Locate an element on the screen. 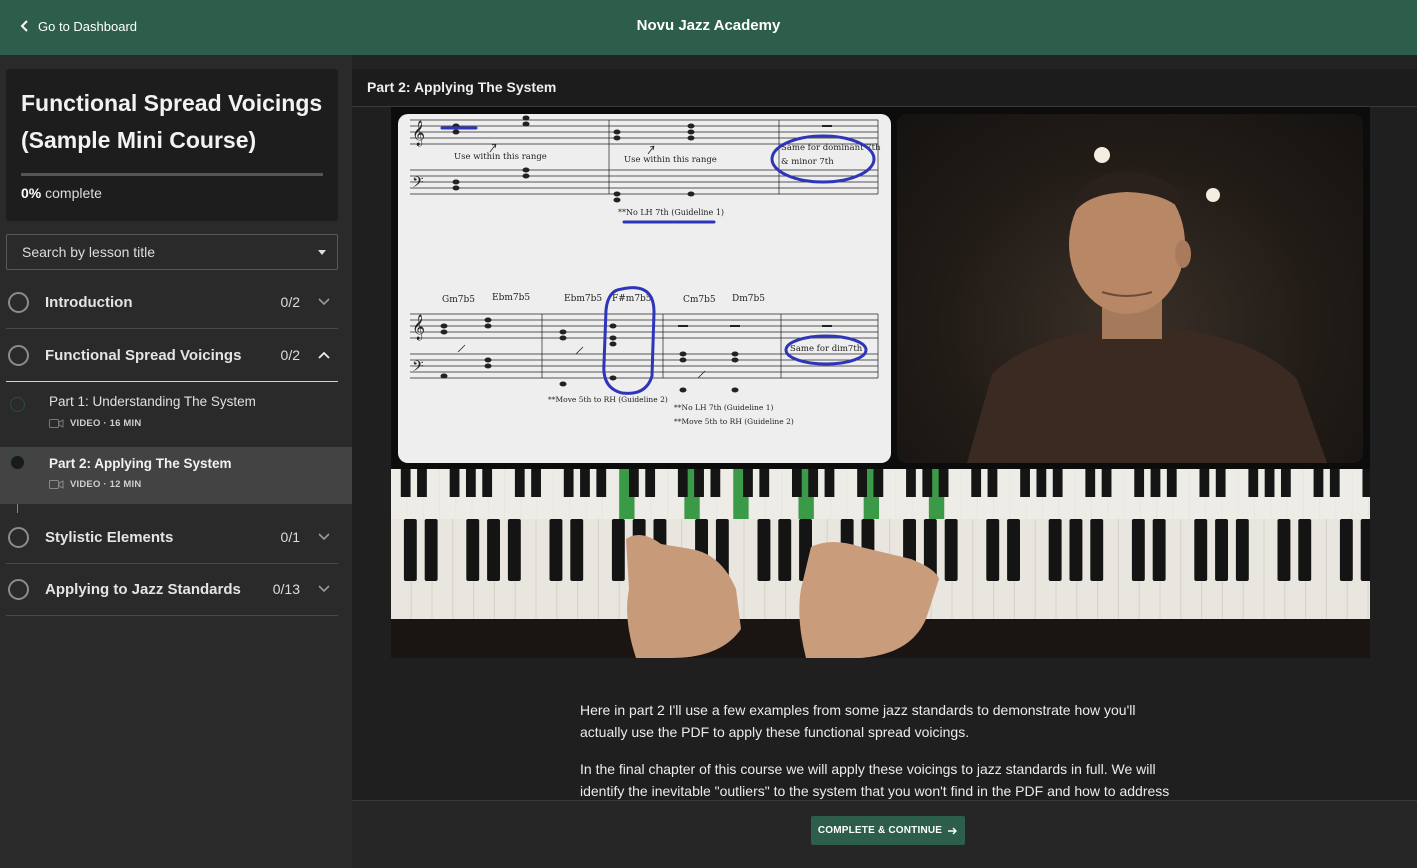 The image size is (1417, 868). sheet-text-no-lh-1: **No LH 7th (Guideline 1) is located at coordinates (671, 212).